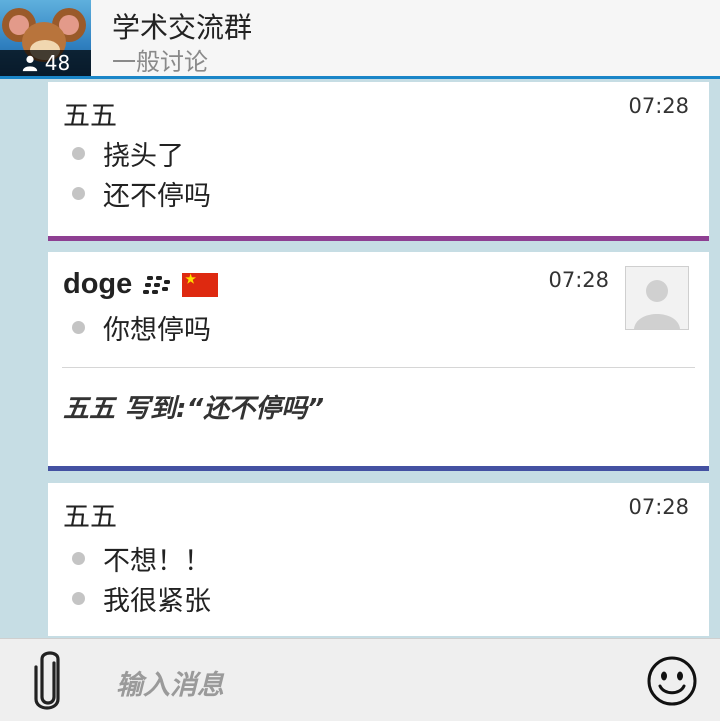  I want to click on default-avatar-icon, so click(657, 298).